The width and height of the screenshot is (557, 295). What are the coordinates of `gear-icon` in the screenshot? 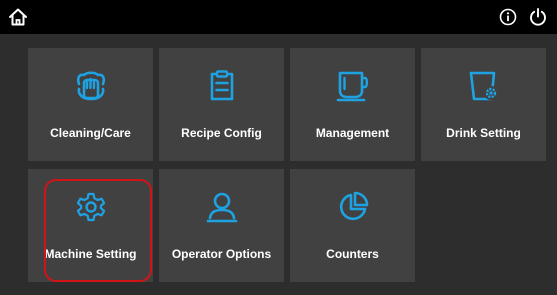 It's located at (90, 207).